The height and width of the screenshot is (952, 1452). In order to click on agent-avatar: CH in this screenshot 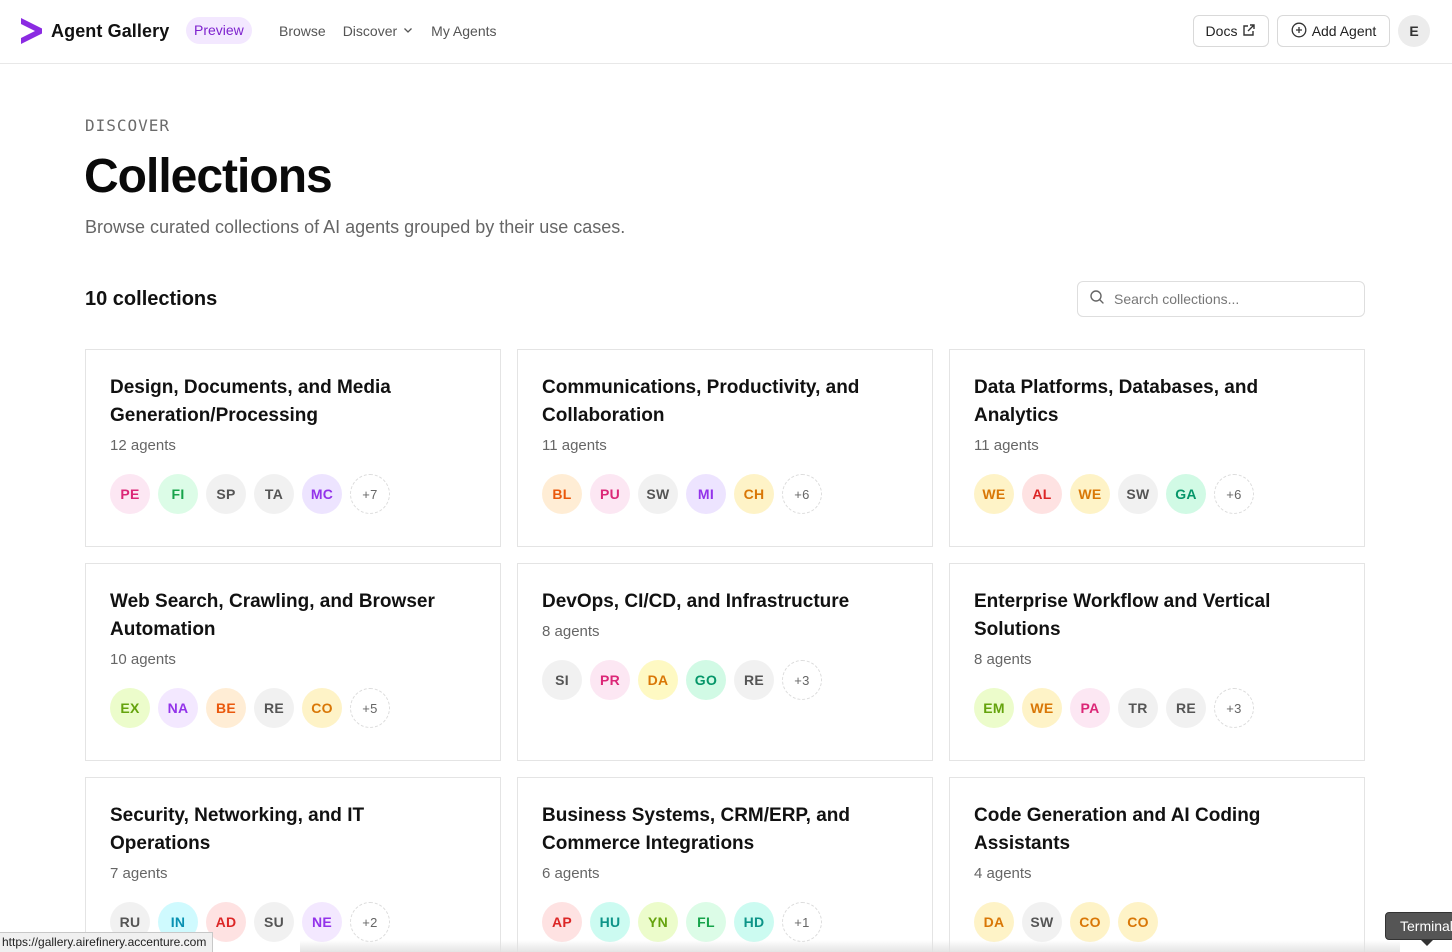, I will do `click(754, 494)`.